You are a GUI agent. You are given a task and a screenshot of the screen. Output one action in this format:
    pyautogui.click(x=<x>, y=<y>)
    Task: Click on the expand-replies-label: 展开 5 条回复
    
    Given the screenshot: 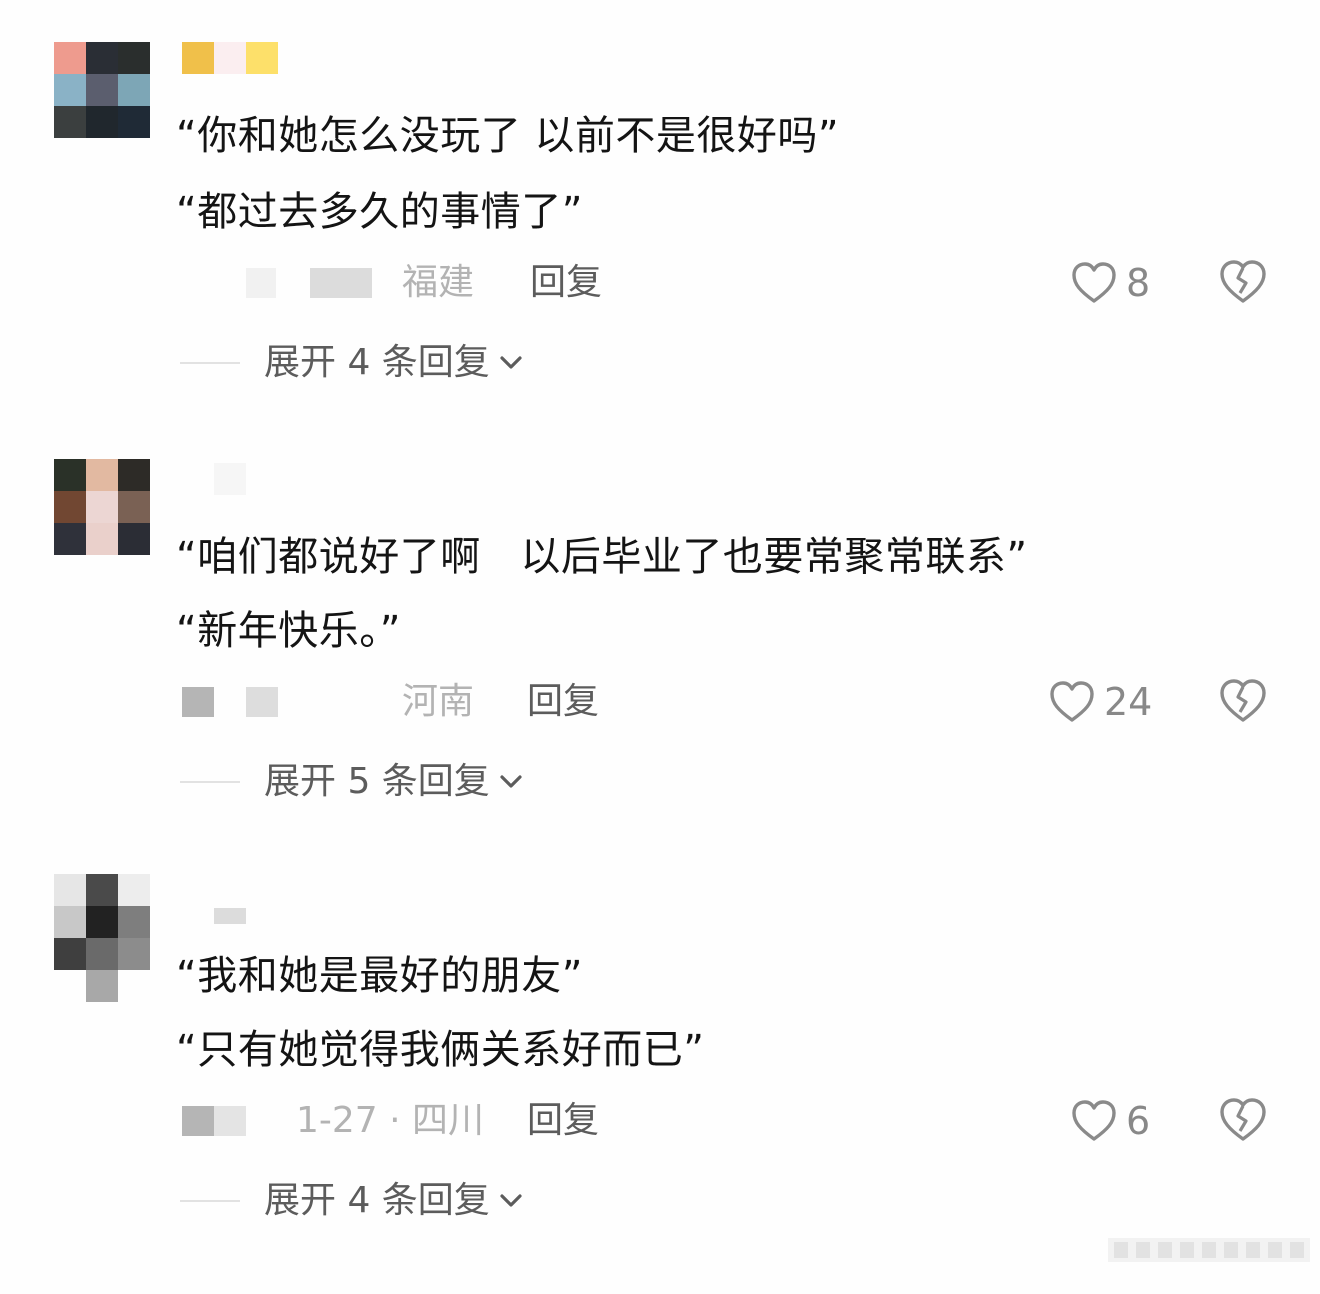 What is the action you would take?
    pyautogui.click(x=377, y=781)
    